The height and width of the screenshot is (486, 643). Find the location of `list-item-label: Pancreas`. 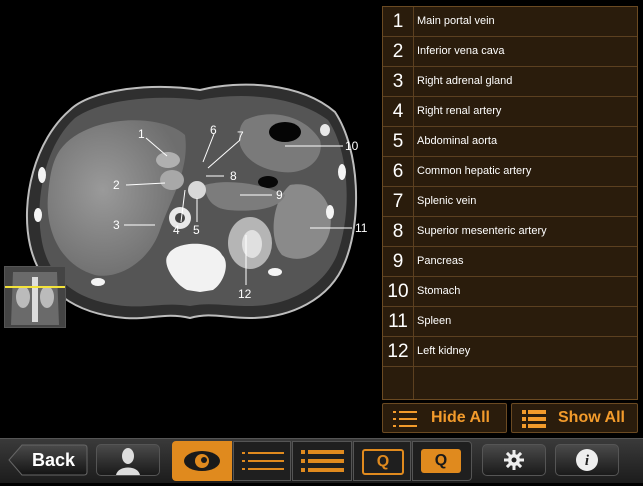

list-item-label: Pancreas is located at coordinates (440, 261).